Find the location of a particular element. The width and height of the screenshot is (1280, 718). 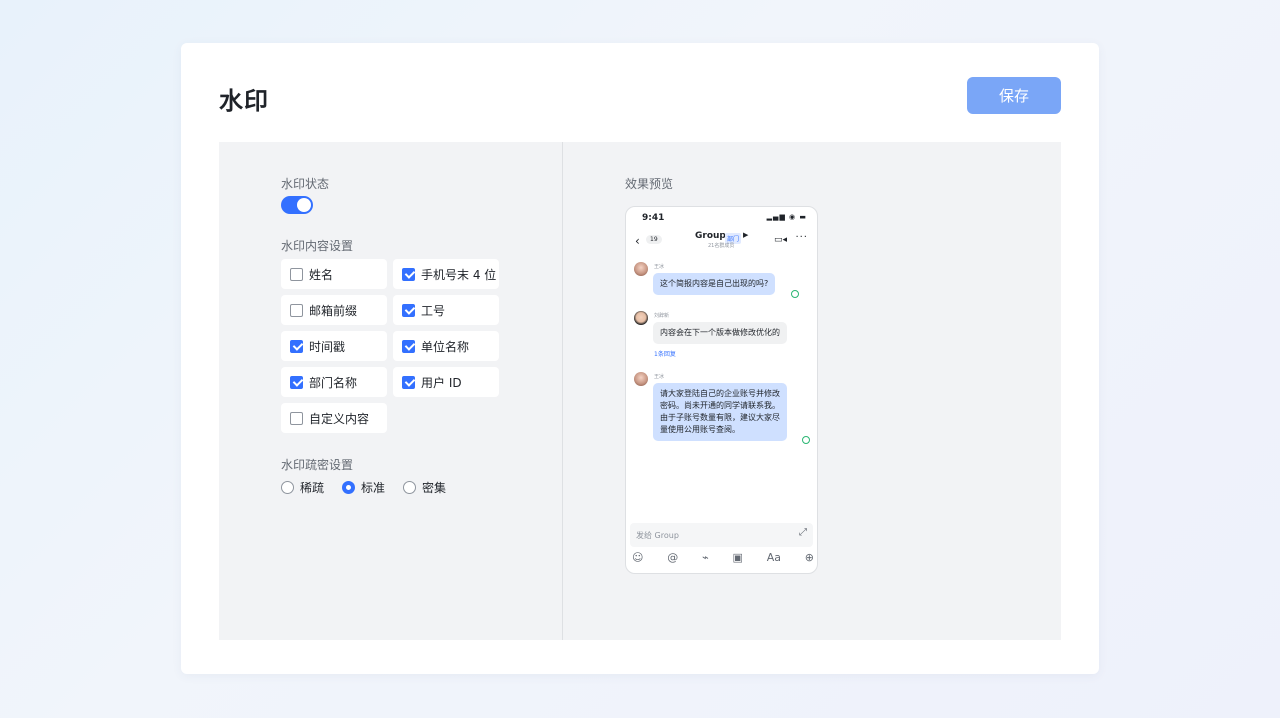

status-time: 9:41 is located at coordinates (653, 218).